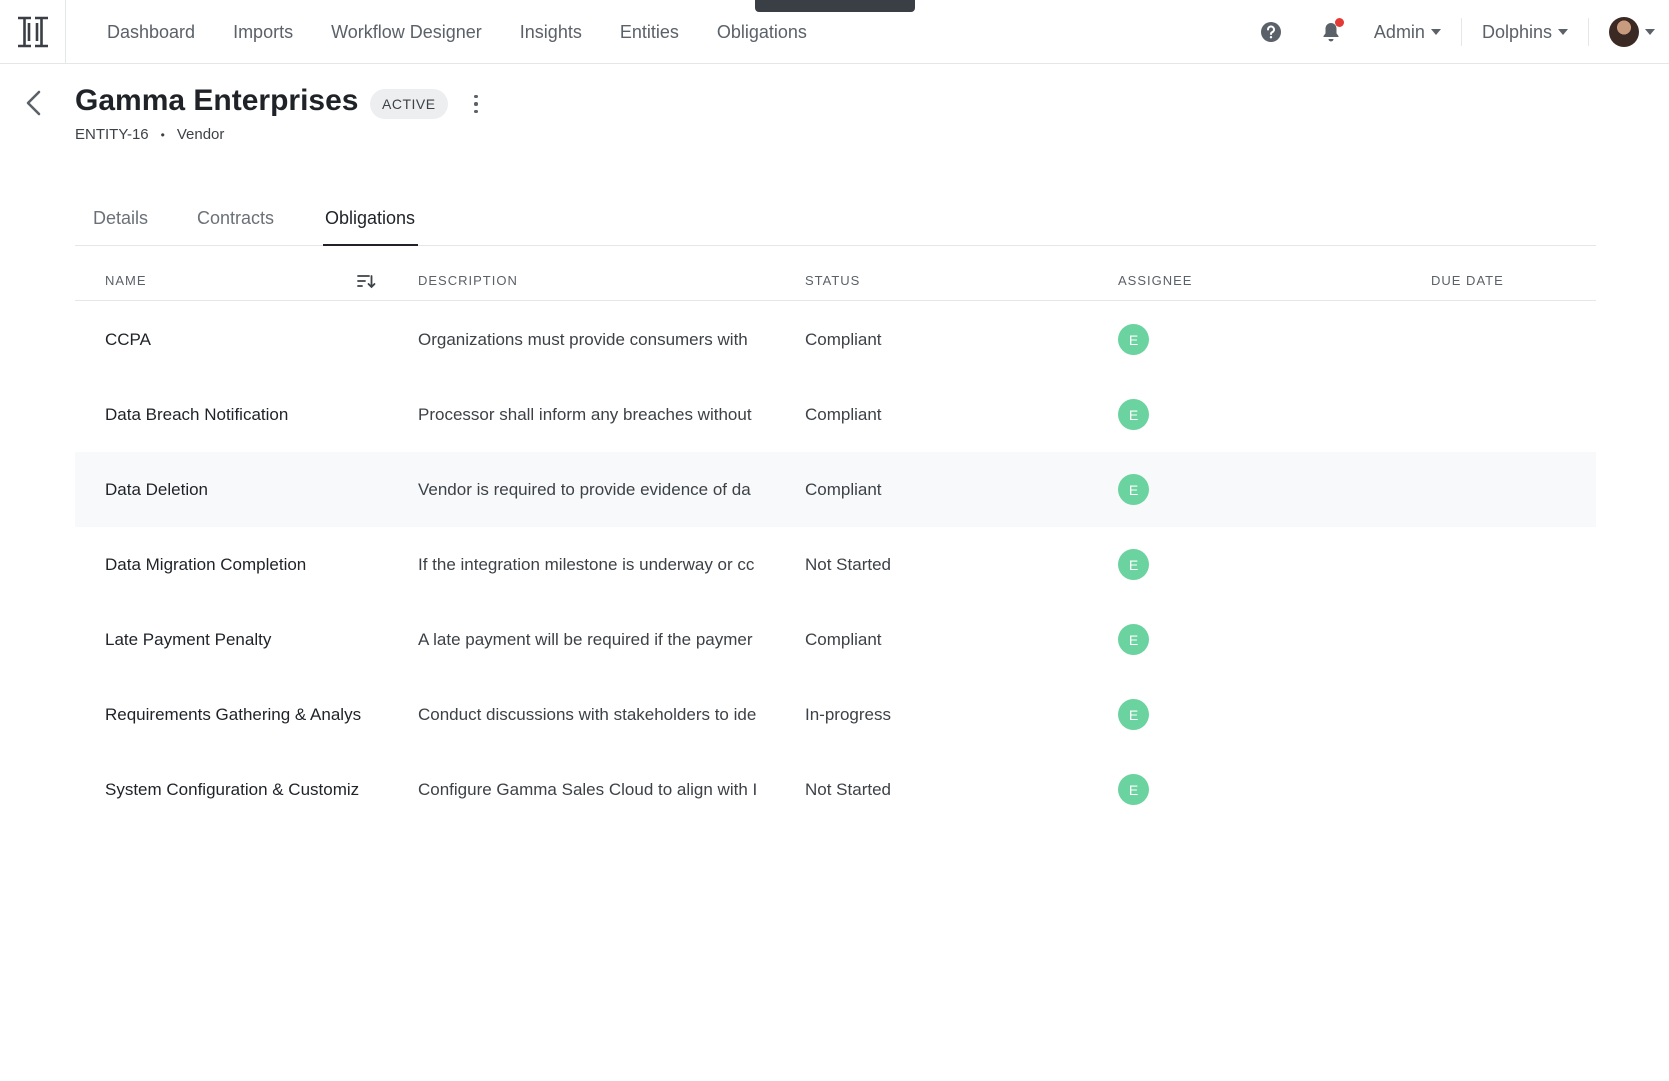 This screenshot has height=1081, width=1669. I want to click on page-title: Gamma Enterprises, so click(217, 100).